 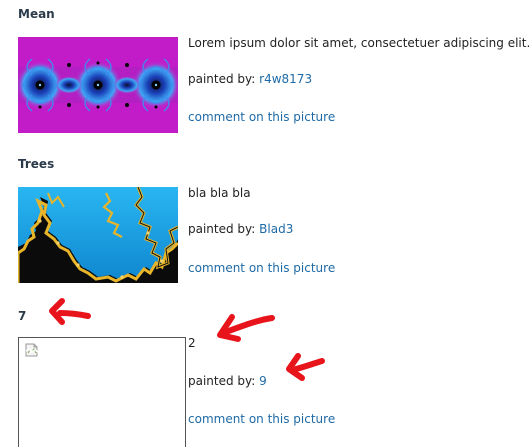 I want to click on entry-title: Mean, so click(x=36, y=14).